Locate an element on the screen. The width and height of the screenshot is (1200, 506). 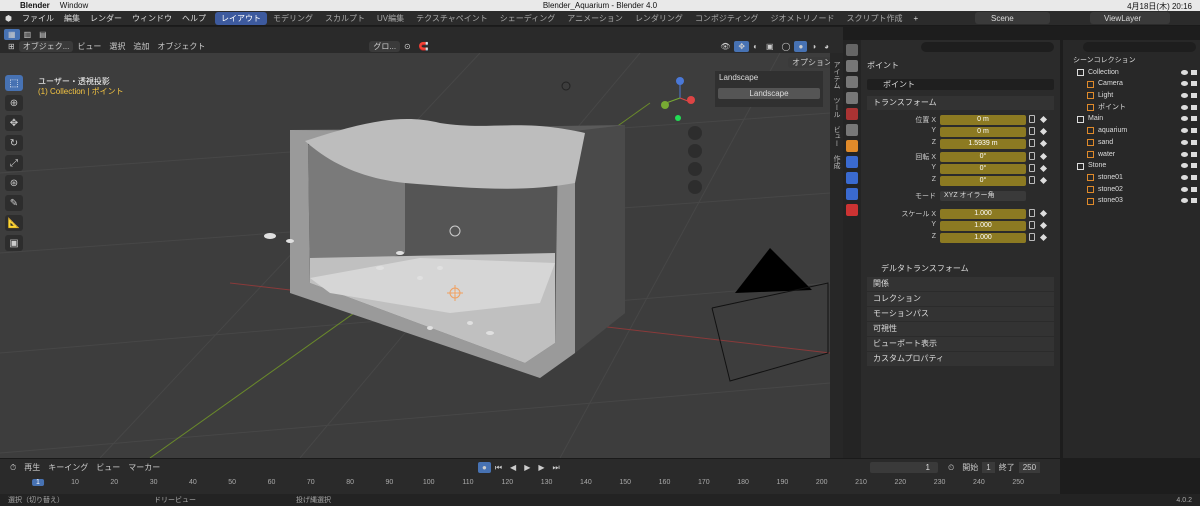
keying-menu: キーイング is located at coordinates (68, 467).